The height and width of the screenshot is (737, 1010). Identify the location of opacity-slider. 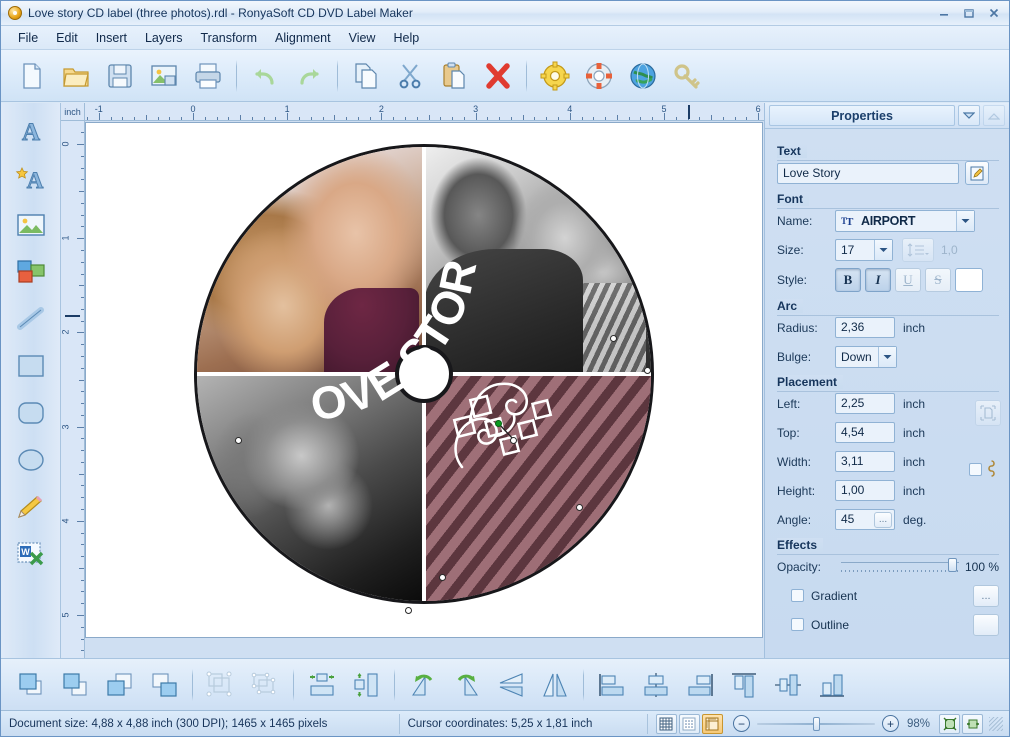
(900, 566).